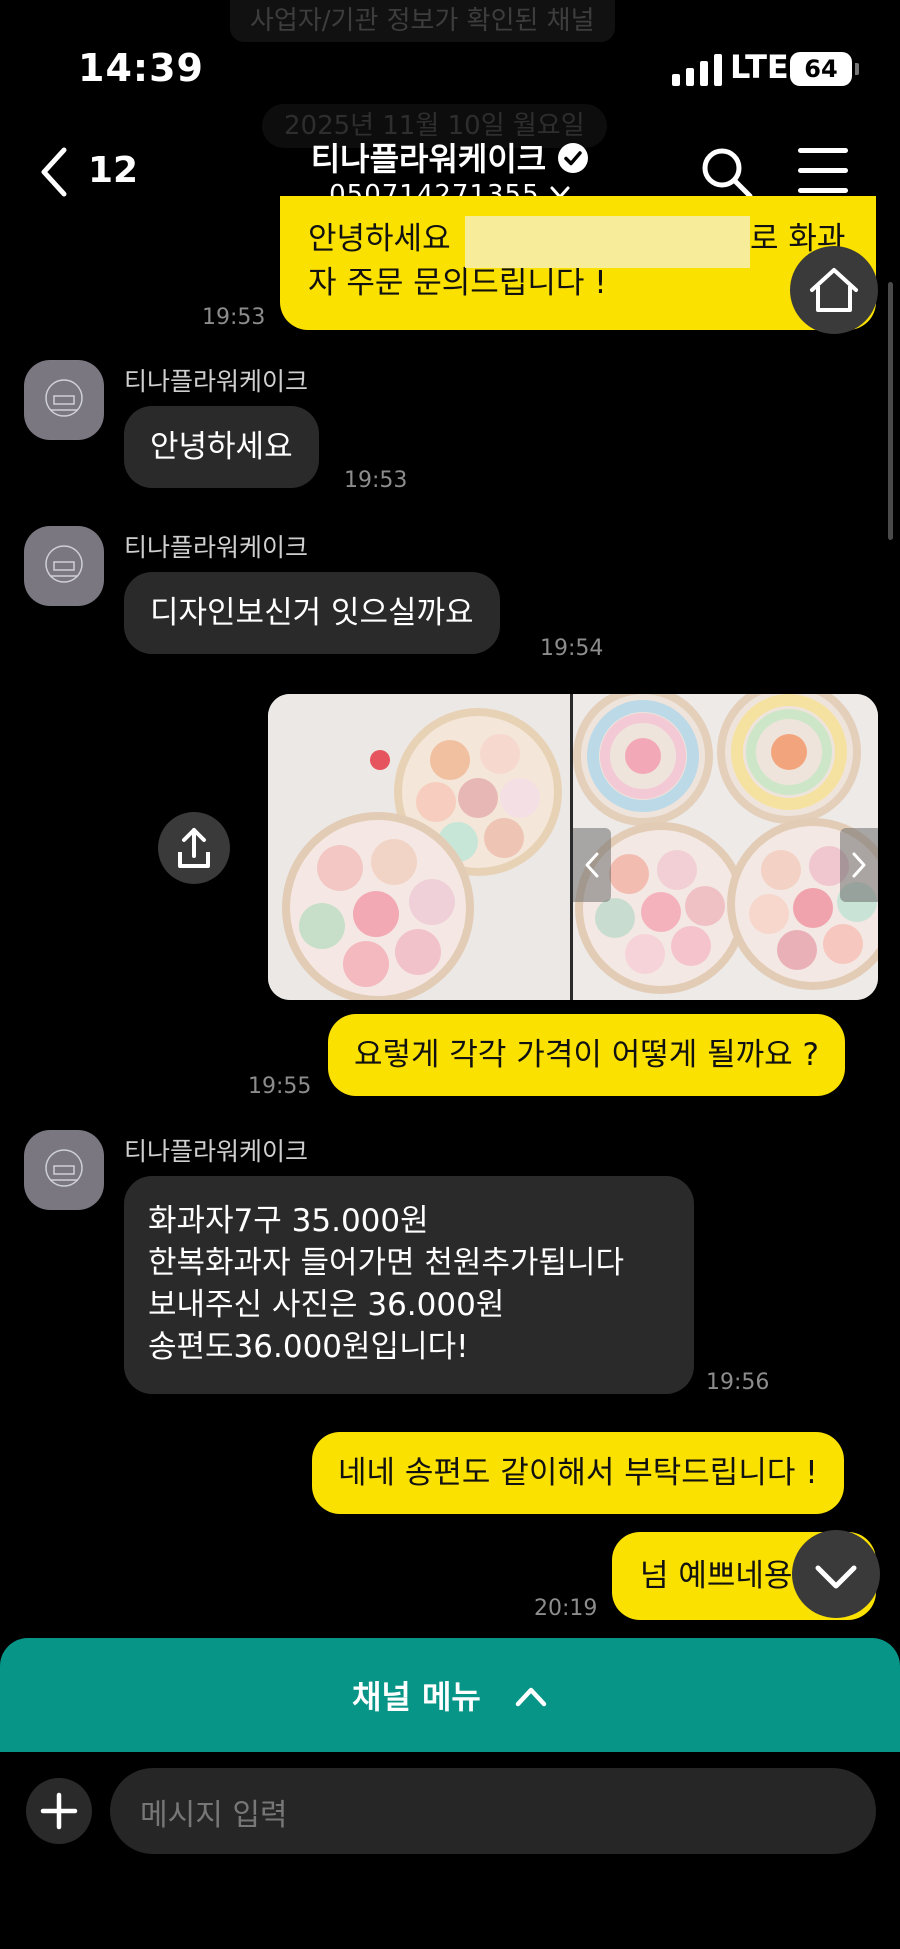 This screenshot has width=900, height=1949. Describe the element at coordinates (759, 67) in the screenshot. I see `network-type: LTE` at that location.